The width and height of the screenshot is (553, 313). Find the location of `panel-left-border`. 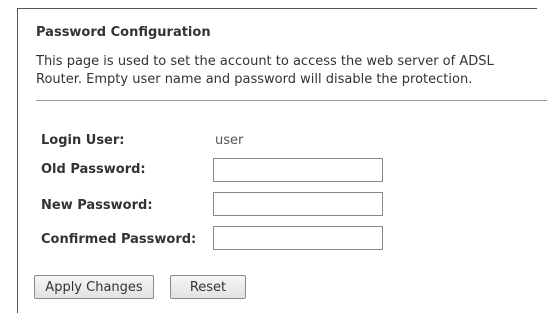

panel-left-border is located at coordinates (17, 160).